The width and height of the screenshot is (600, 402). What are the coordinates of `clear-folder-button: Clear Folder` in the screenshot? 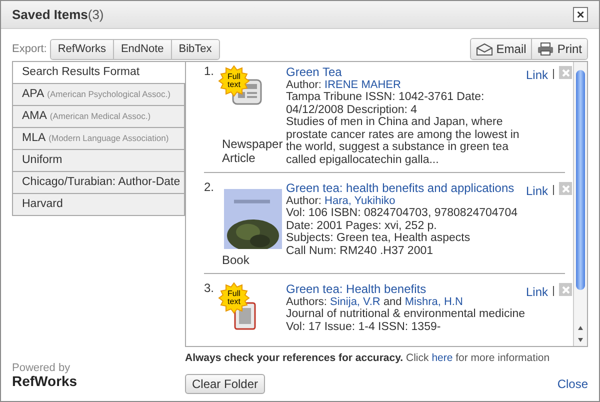 It's located at (225, 384).